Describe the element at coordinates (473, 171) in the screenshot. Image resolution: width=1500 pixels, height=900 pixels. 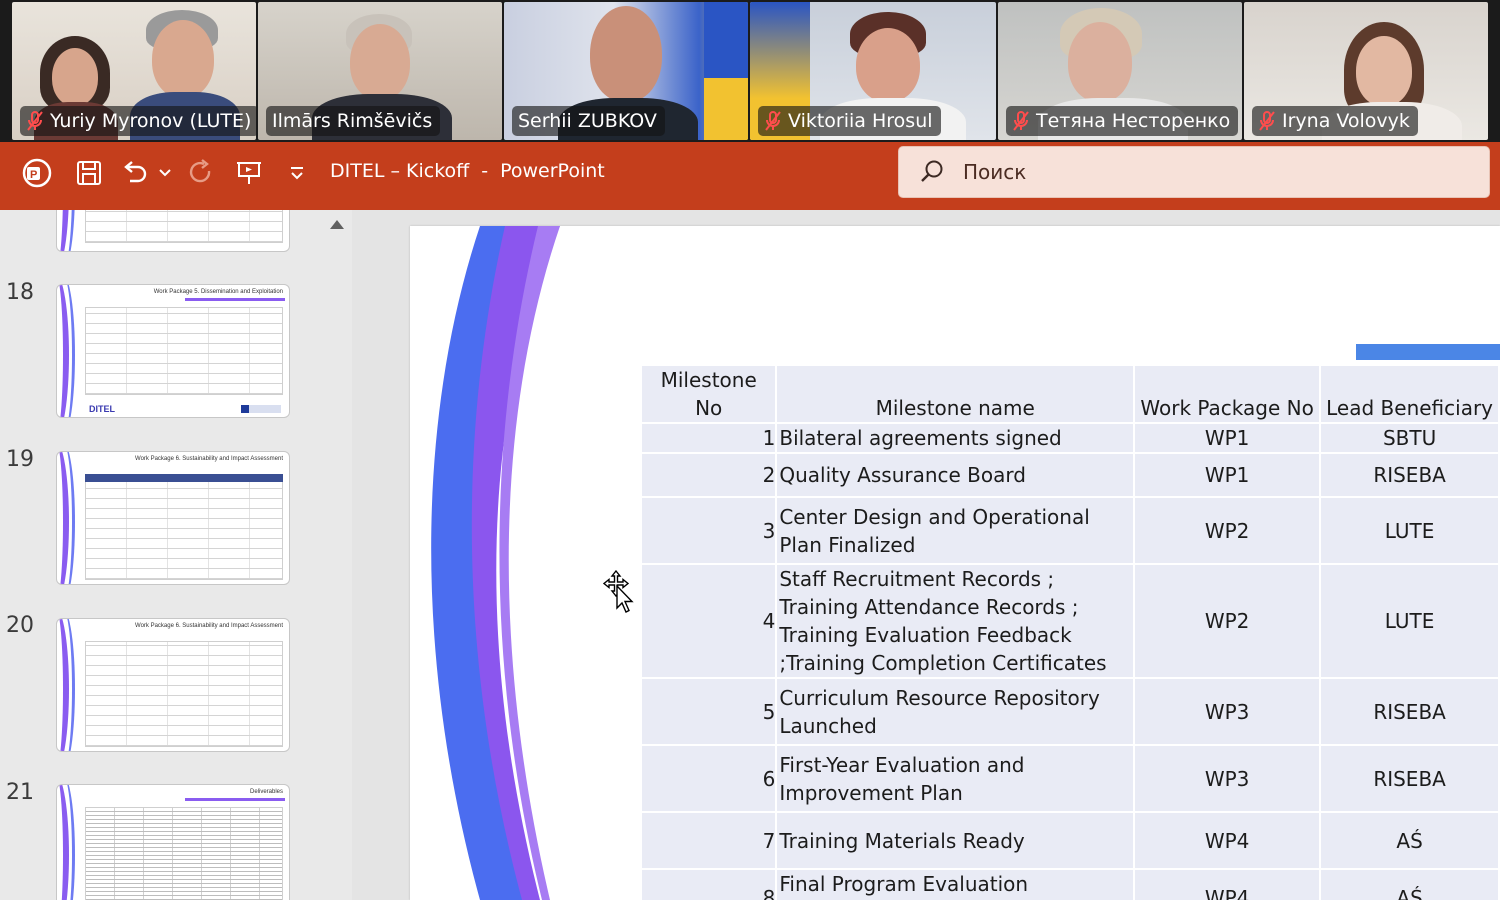
I see `document-title: DITEL – Kickoff - PowerPoint` at that location.